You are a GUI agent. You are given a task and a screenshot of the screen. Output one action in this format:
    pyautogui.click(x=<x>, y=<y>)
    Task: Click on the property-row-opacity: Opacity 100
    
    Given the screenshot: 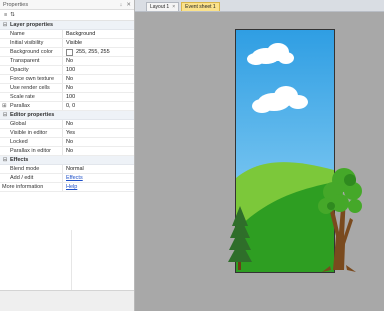 What is the action you would take?
    pyautogui.click(x=67, y=70)
    